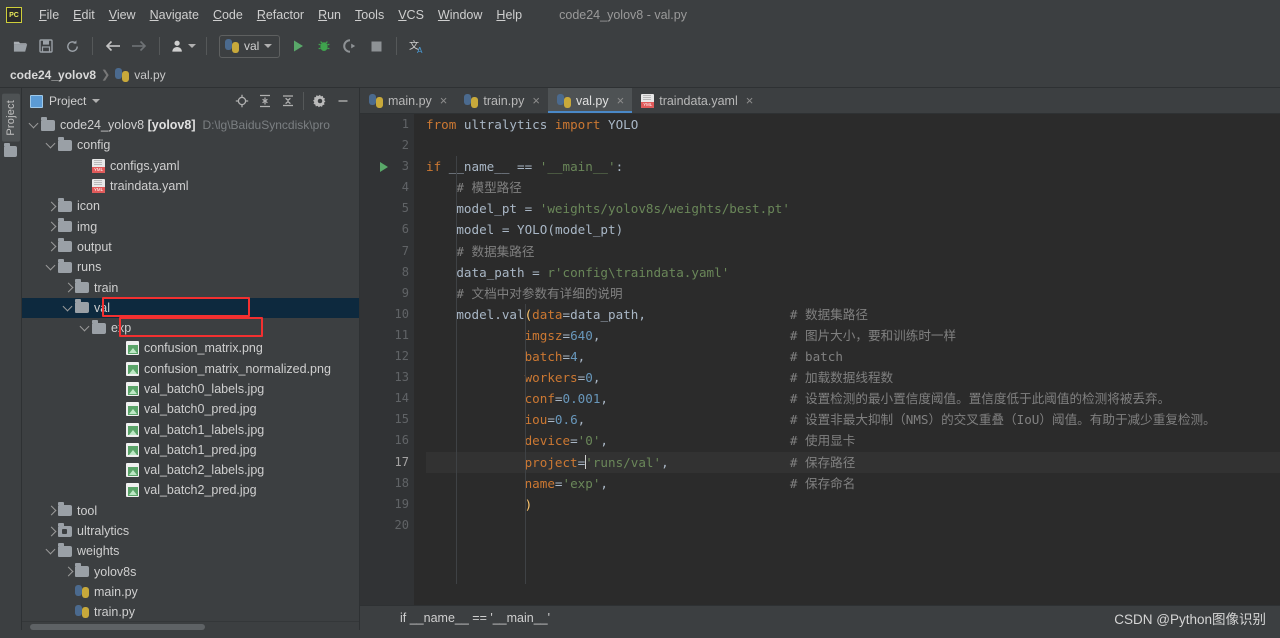 This screenshot has width=1280, height=638. What do you see at coordinates (190, 611) in the screenshot?
I see `tree-row: train.py` at bounding box center [190, 611].